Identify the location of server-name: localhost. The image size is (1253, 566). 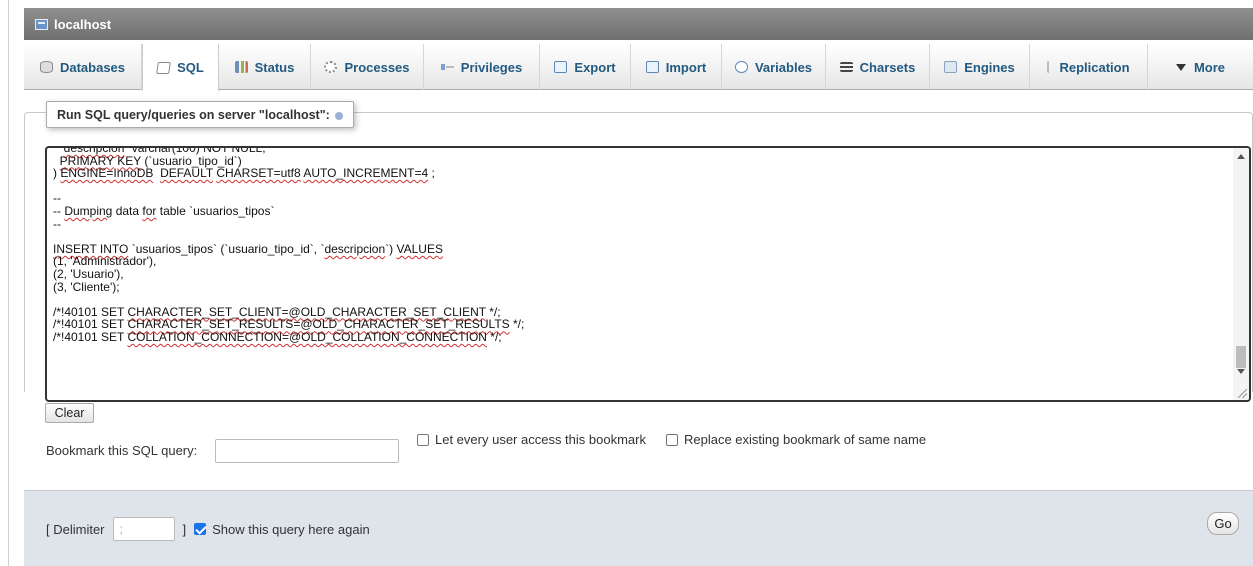
(83, 24).